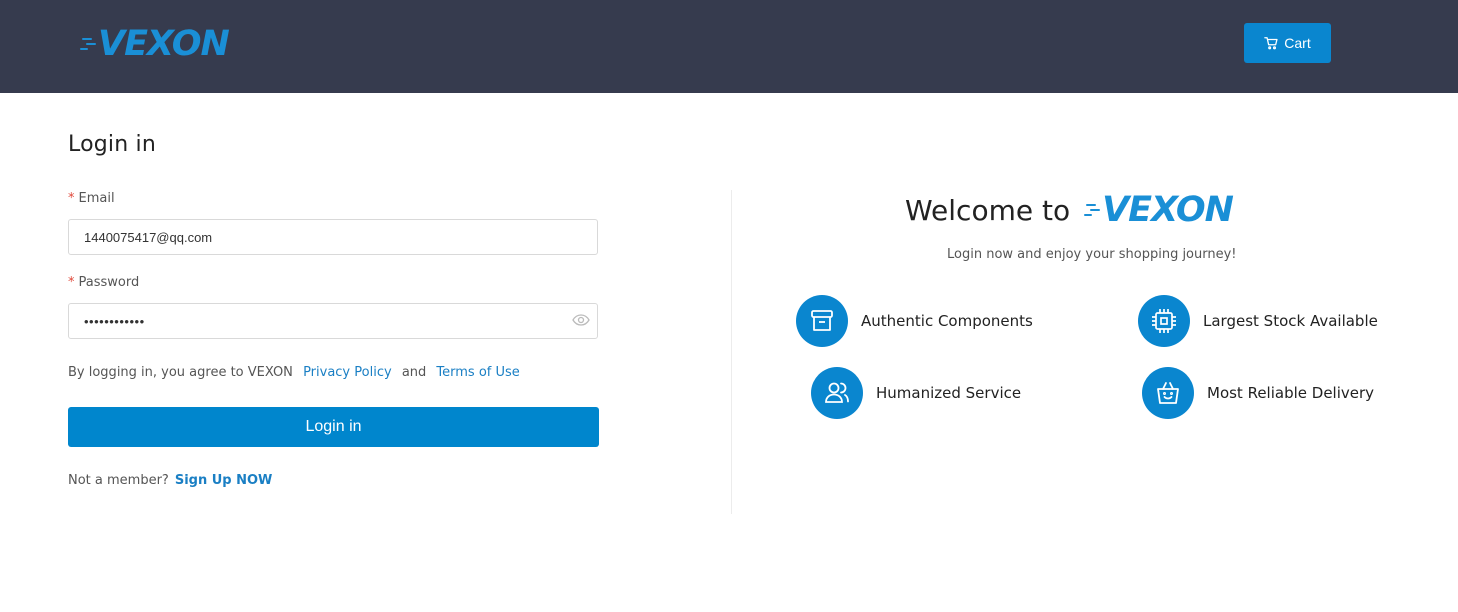  Describe the element at coordinates (180, 372) in the screenshot. I see `agree-text: By logging in, you agree to VEXON` at that location.